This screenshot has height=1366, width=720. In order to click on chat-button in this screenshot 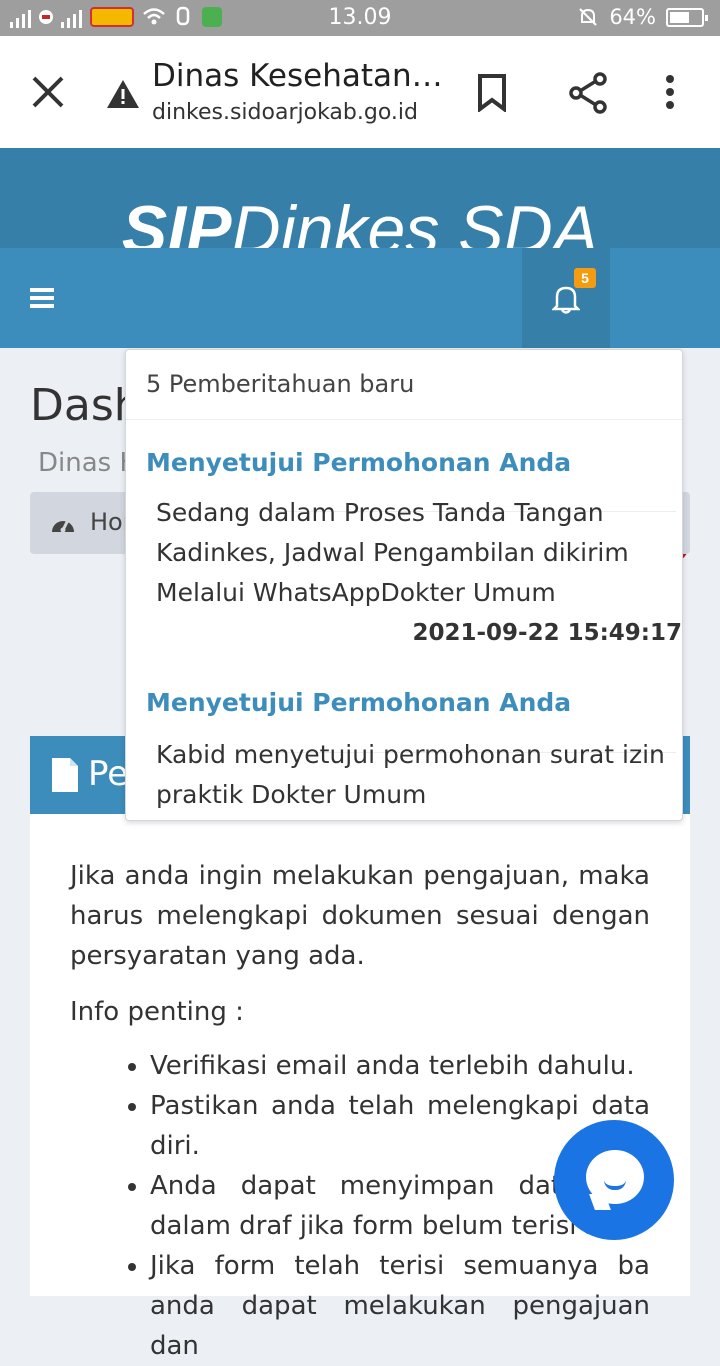, I will do `click(614, 1180)`.